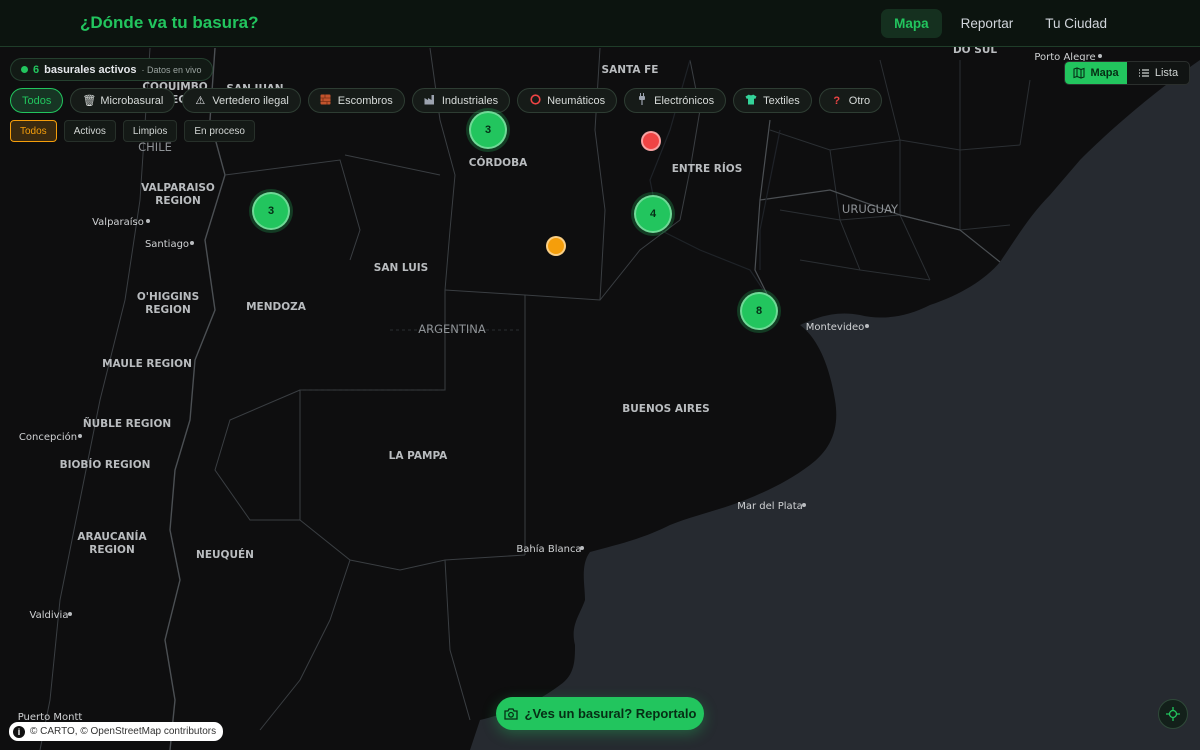 This screenshot has width=1200, height=750. I want to click on status-filters: Todos Activos Limpios En proceso, so click(132, 131).